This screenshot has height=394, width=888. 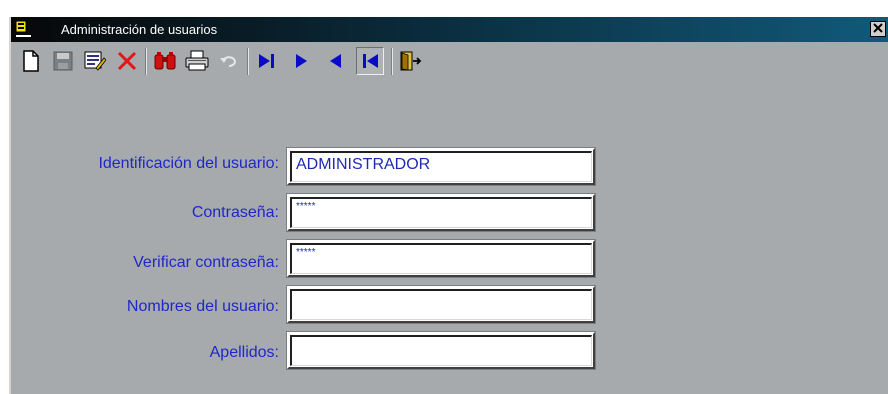 I want to click on printer-icon, so click(x=197, y=61).